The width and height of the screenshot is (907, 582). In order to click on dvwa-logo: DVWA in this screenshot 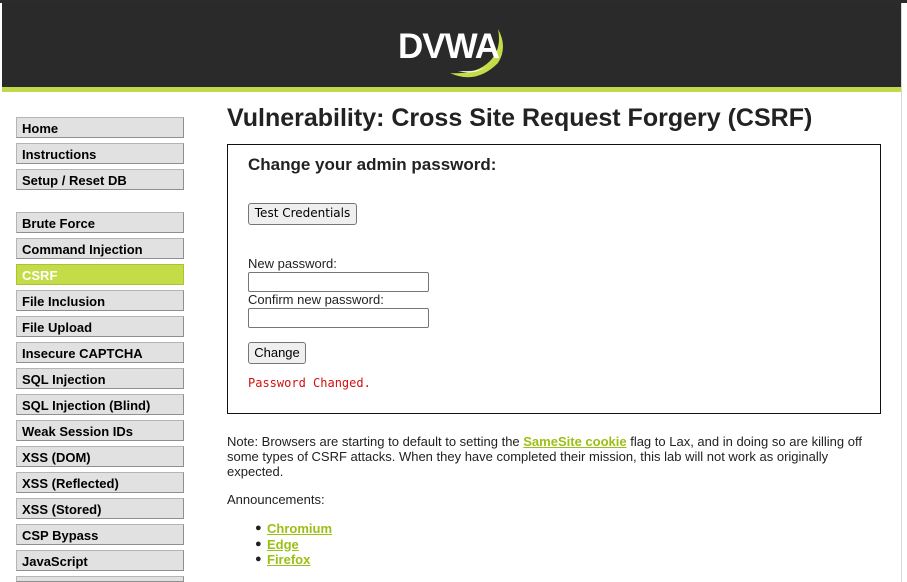, I will do `click(453, 47)`.